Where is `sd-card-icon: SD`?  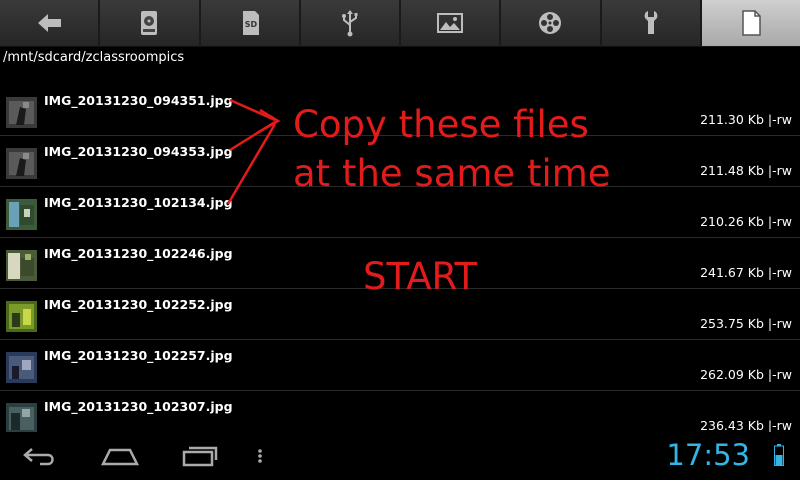 sd-card-icon: SD is located at coordinates (250, 23).